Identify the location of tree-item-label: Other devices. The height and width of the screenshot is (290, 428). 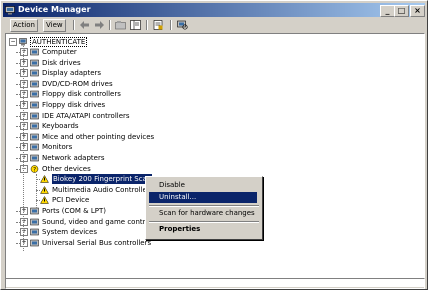
(66, 168).